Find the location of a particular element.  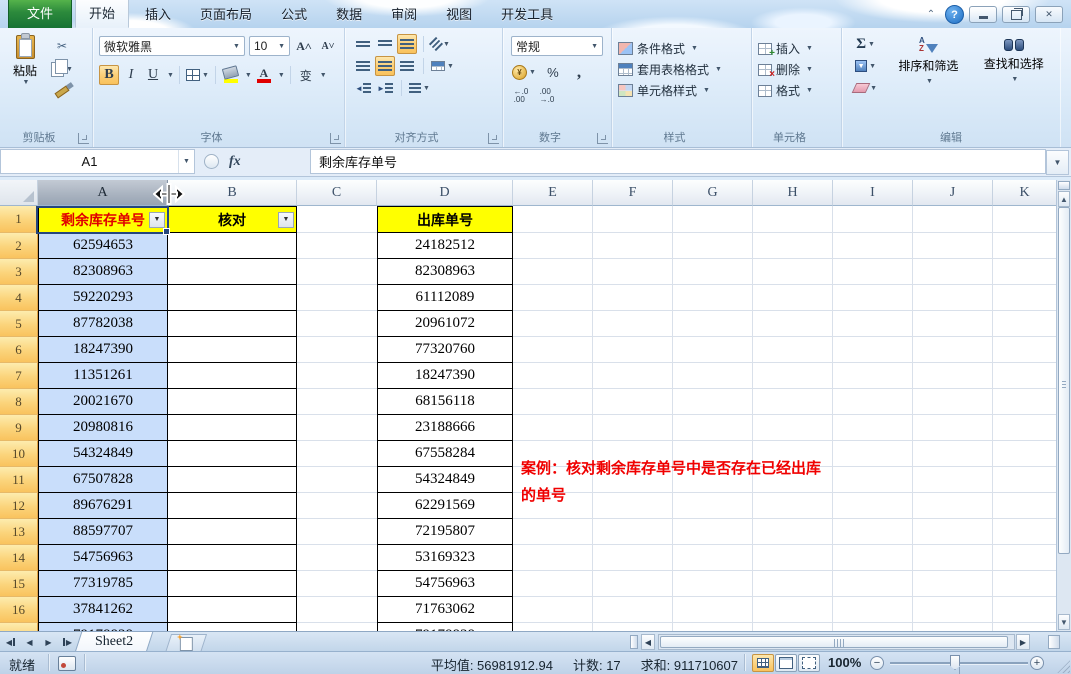

merge-center-button: ▼ is located at coordinates (442, 66).